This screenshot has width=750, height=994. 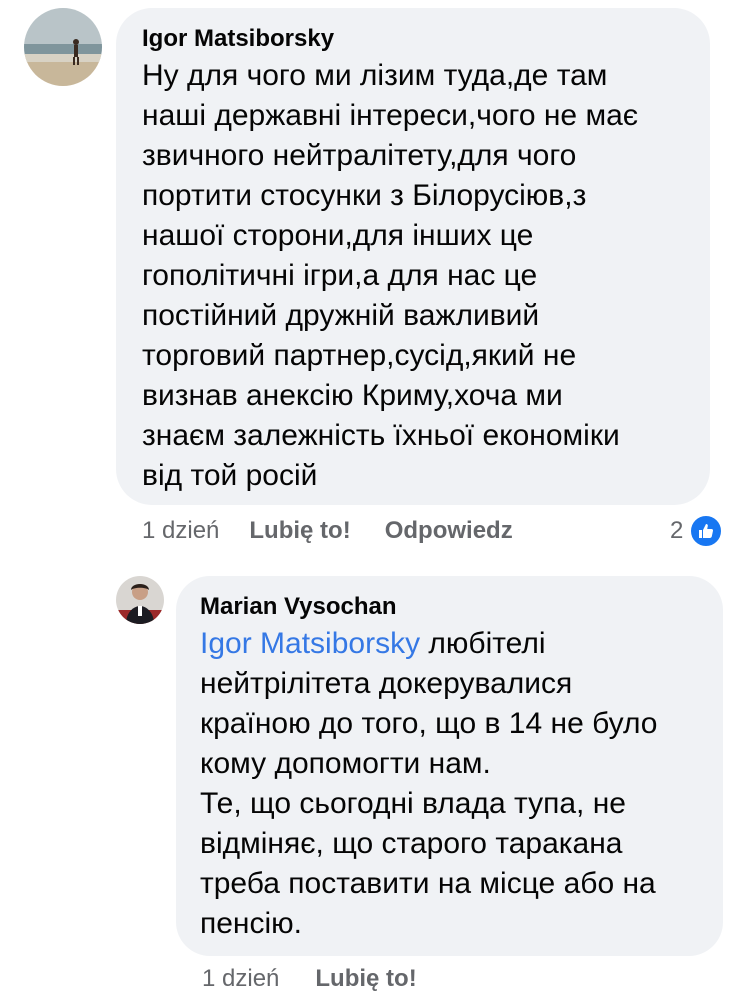 I want to click on person-photo-avatar, so click(x=140, y=600).